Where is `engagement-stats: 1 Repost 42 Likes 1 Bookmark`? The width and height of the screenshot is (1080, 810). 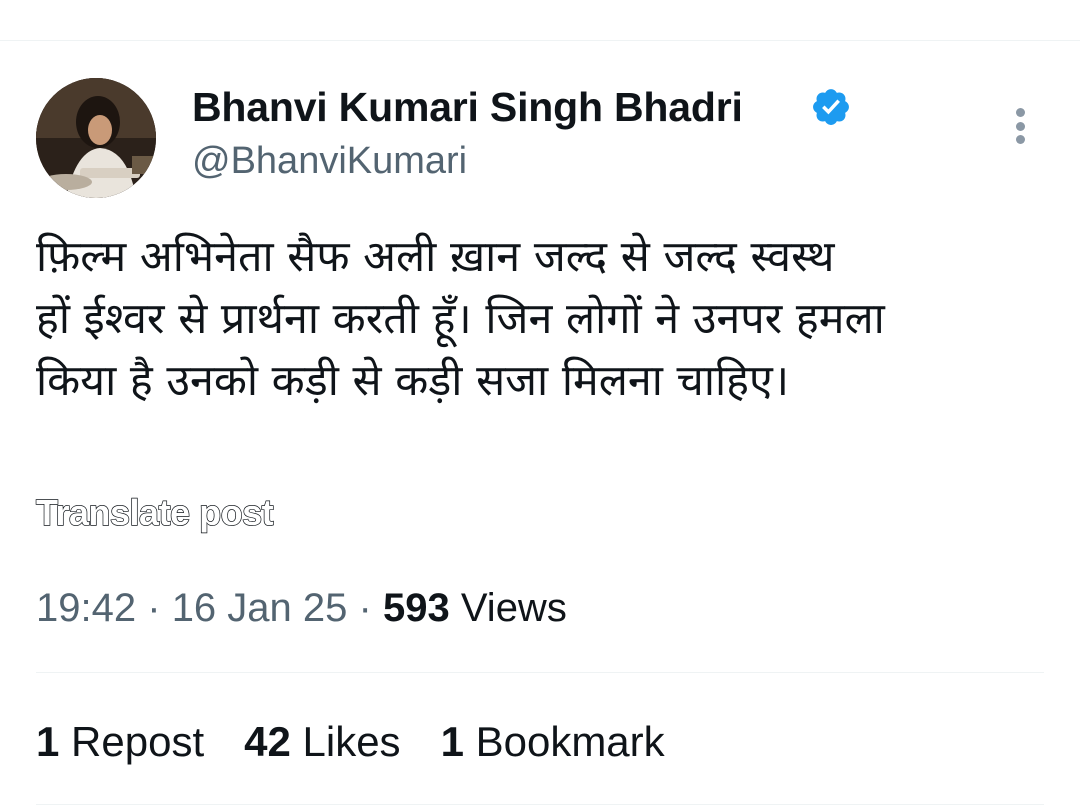
engagement-stats: 1 Repost 42 Likes 1 Bookmark is located at coordinates (350, 742).